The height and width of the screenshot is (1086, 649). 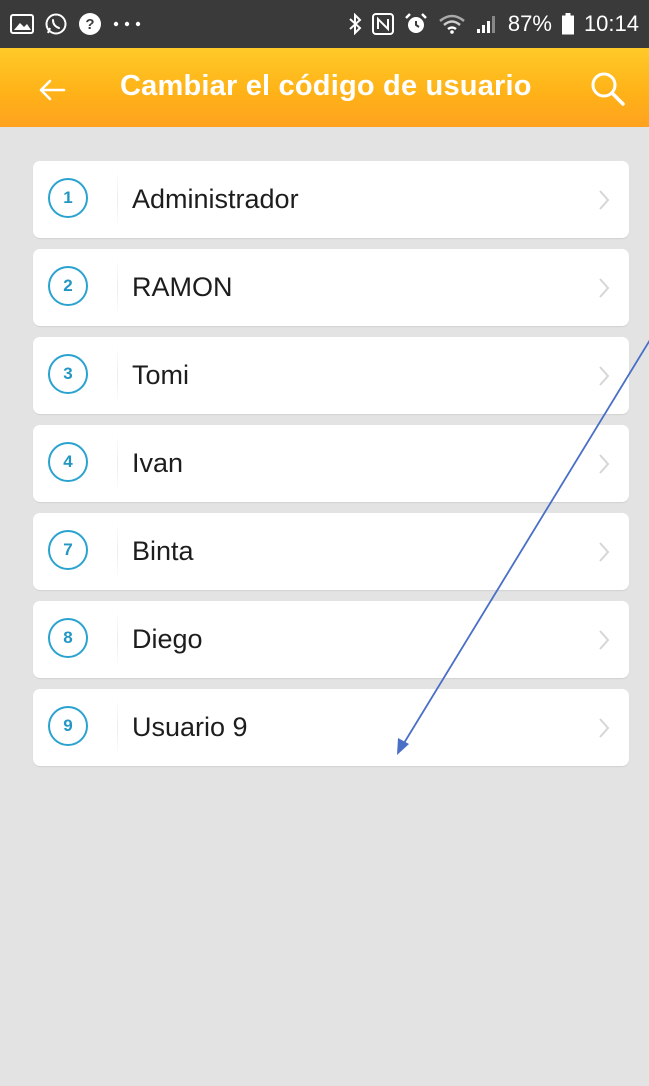 I want to click on bluetooth-icon, so click(x=355, y=24).